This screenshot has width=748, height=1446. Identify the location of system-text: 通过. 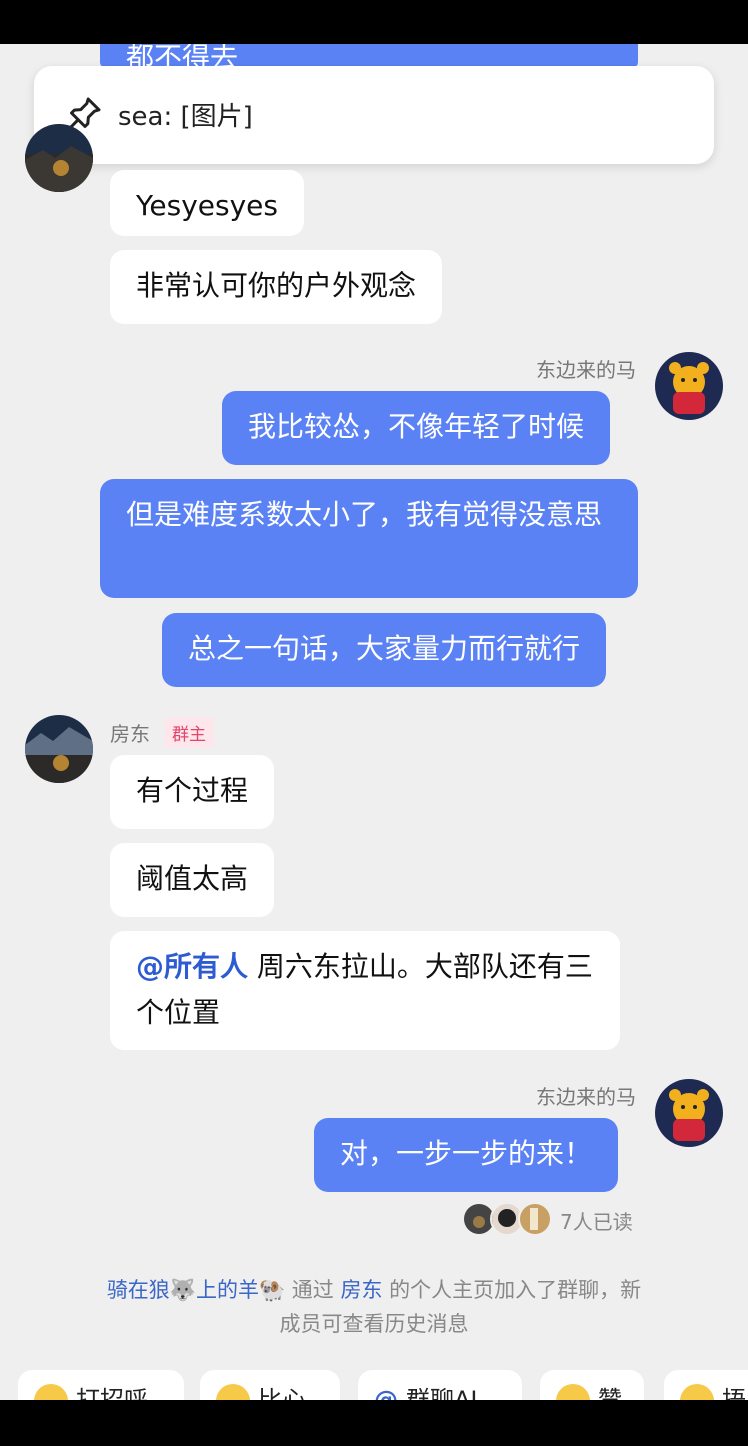
(312, 1290).